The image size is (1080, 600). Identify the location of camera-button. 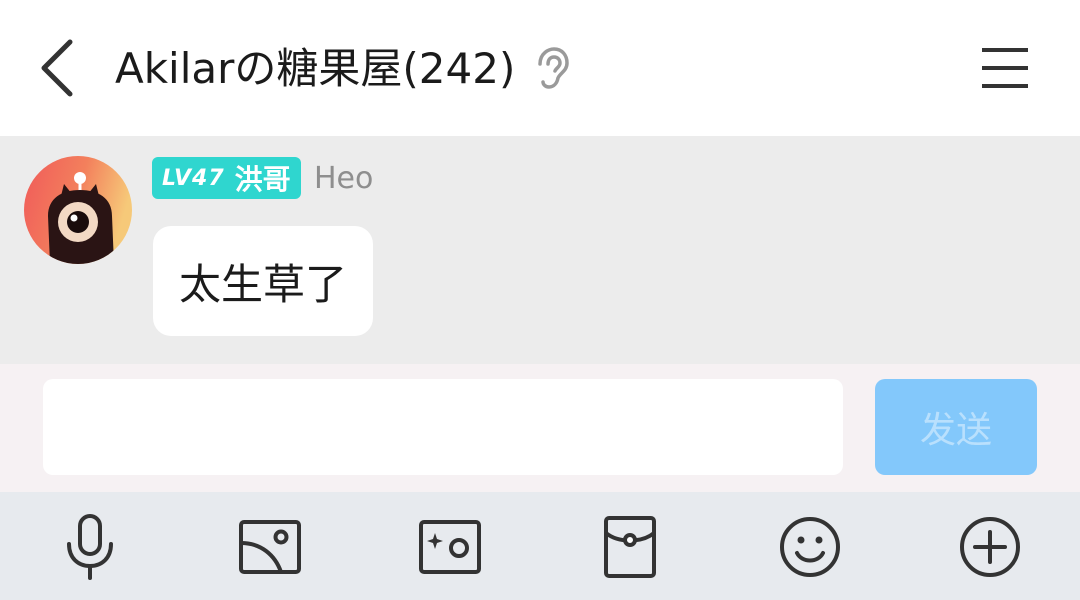
(450, 547).